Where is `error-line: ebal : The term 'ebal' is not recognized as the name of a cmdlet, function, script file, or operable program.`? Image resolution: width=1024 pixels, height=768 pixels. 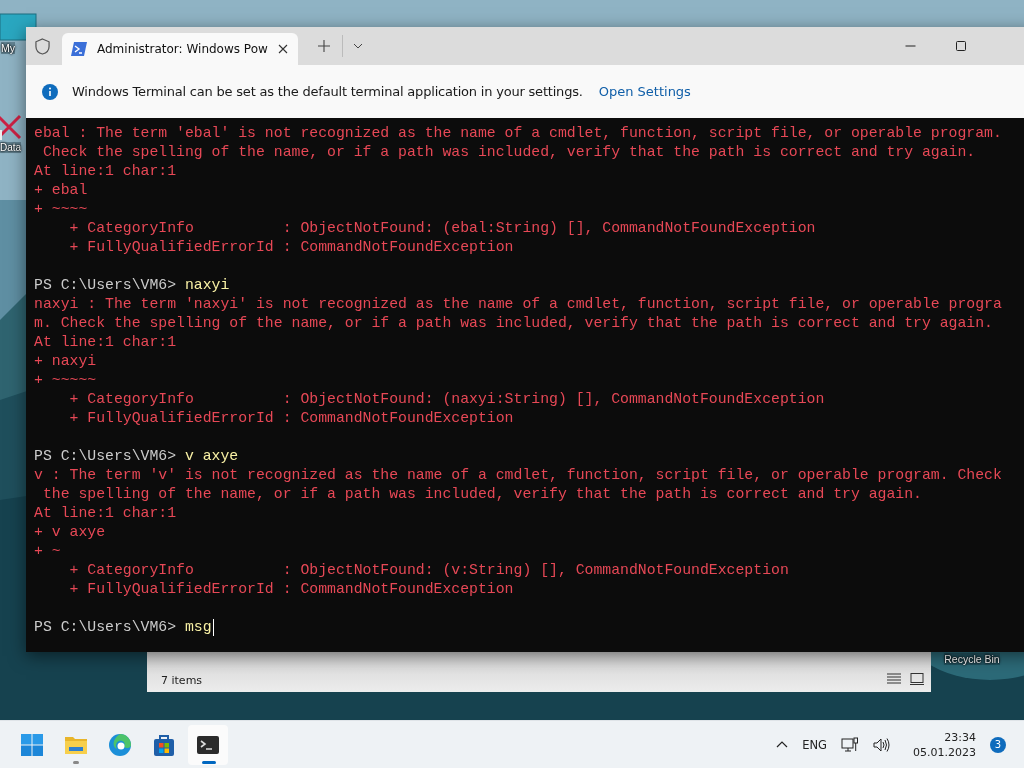
error-line: ebal : The term 'ebal' is not recognized as the name of a cmdlet, function, script file, or operable program. is located at coordinates (518, 133).